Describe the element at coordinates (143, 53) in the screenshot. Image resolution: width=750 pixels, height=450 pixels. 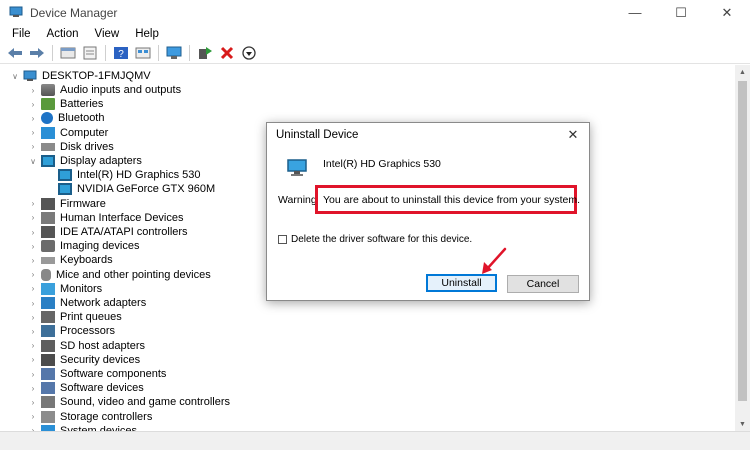
I see `update-driver-icon` at that location.